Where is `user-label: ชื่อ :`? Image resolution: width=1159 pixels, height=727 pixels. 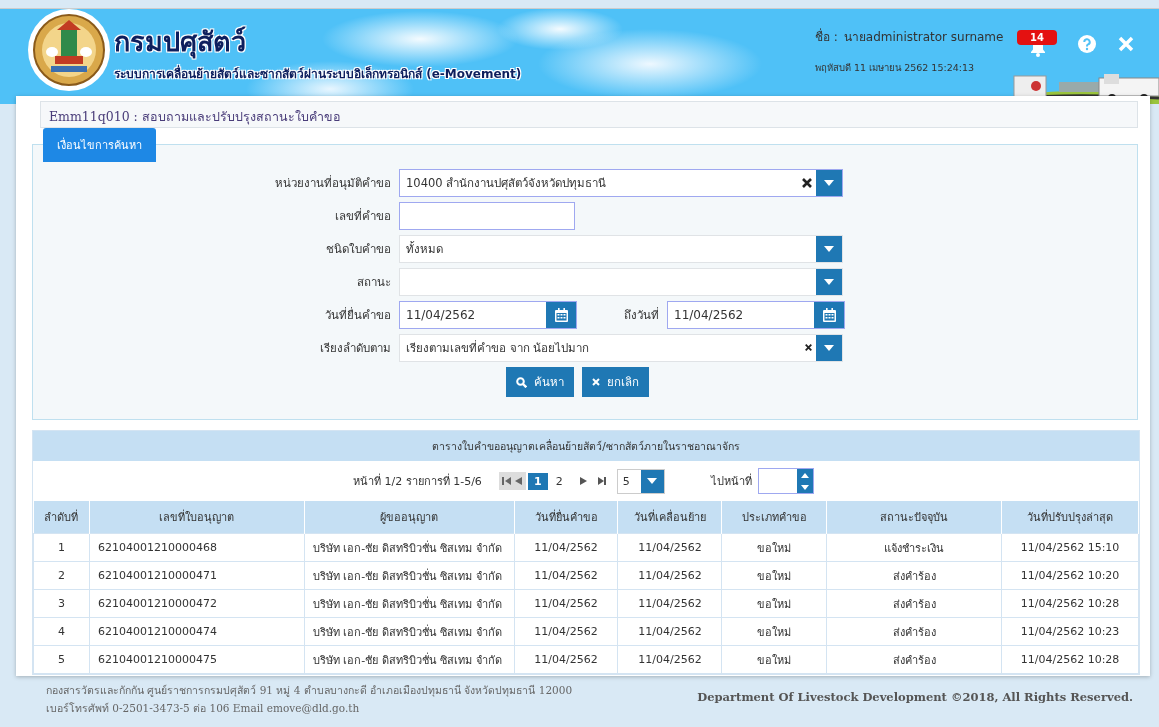 user-label: ชื่อ : is located at coordinates (826, 36).